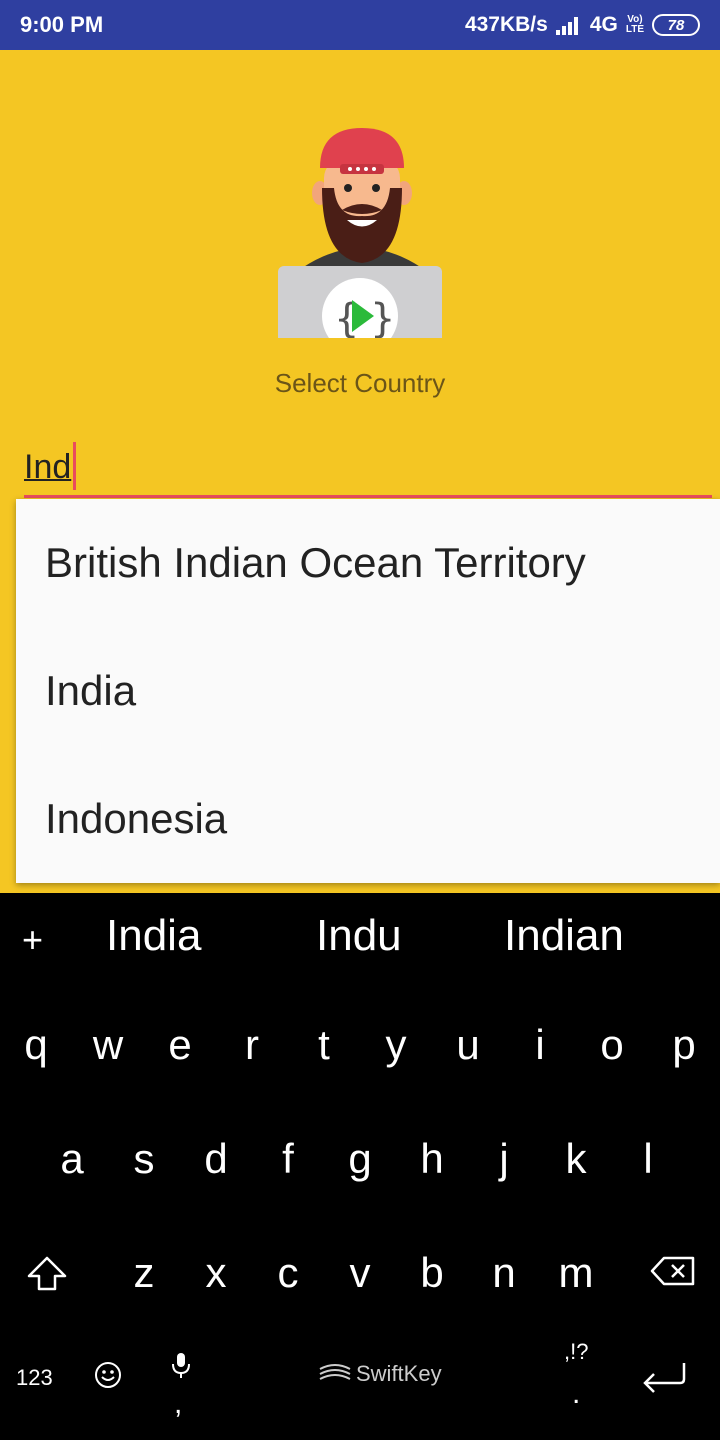  Describe the element at coordinates (216, 1273) in the screenshot. I see `key-x: x` at that location.